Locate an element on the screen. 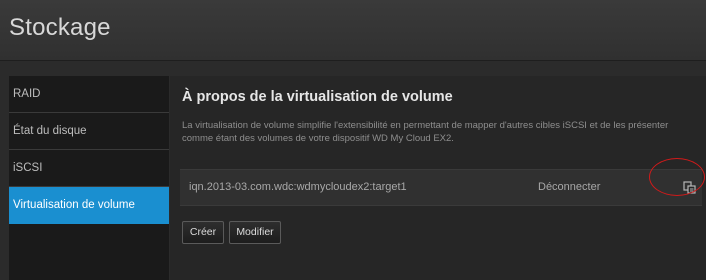 This screenshot has width=706, height=280. sidebar-item-iscsi: iSCSI is located at coordinates (89, 168).